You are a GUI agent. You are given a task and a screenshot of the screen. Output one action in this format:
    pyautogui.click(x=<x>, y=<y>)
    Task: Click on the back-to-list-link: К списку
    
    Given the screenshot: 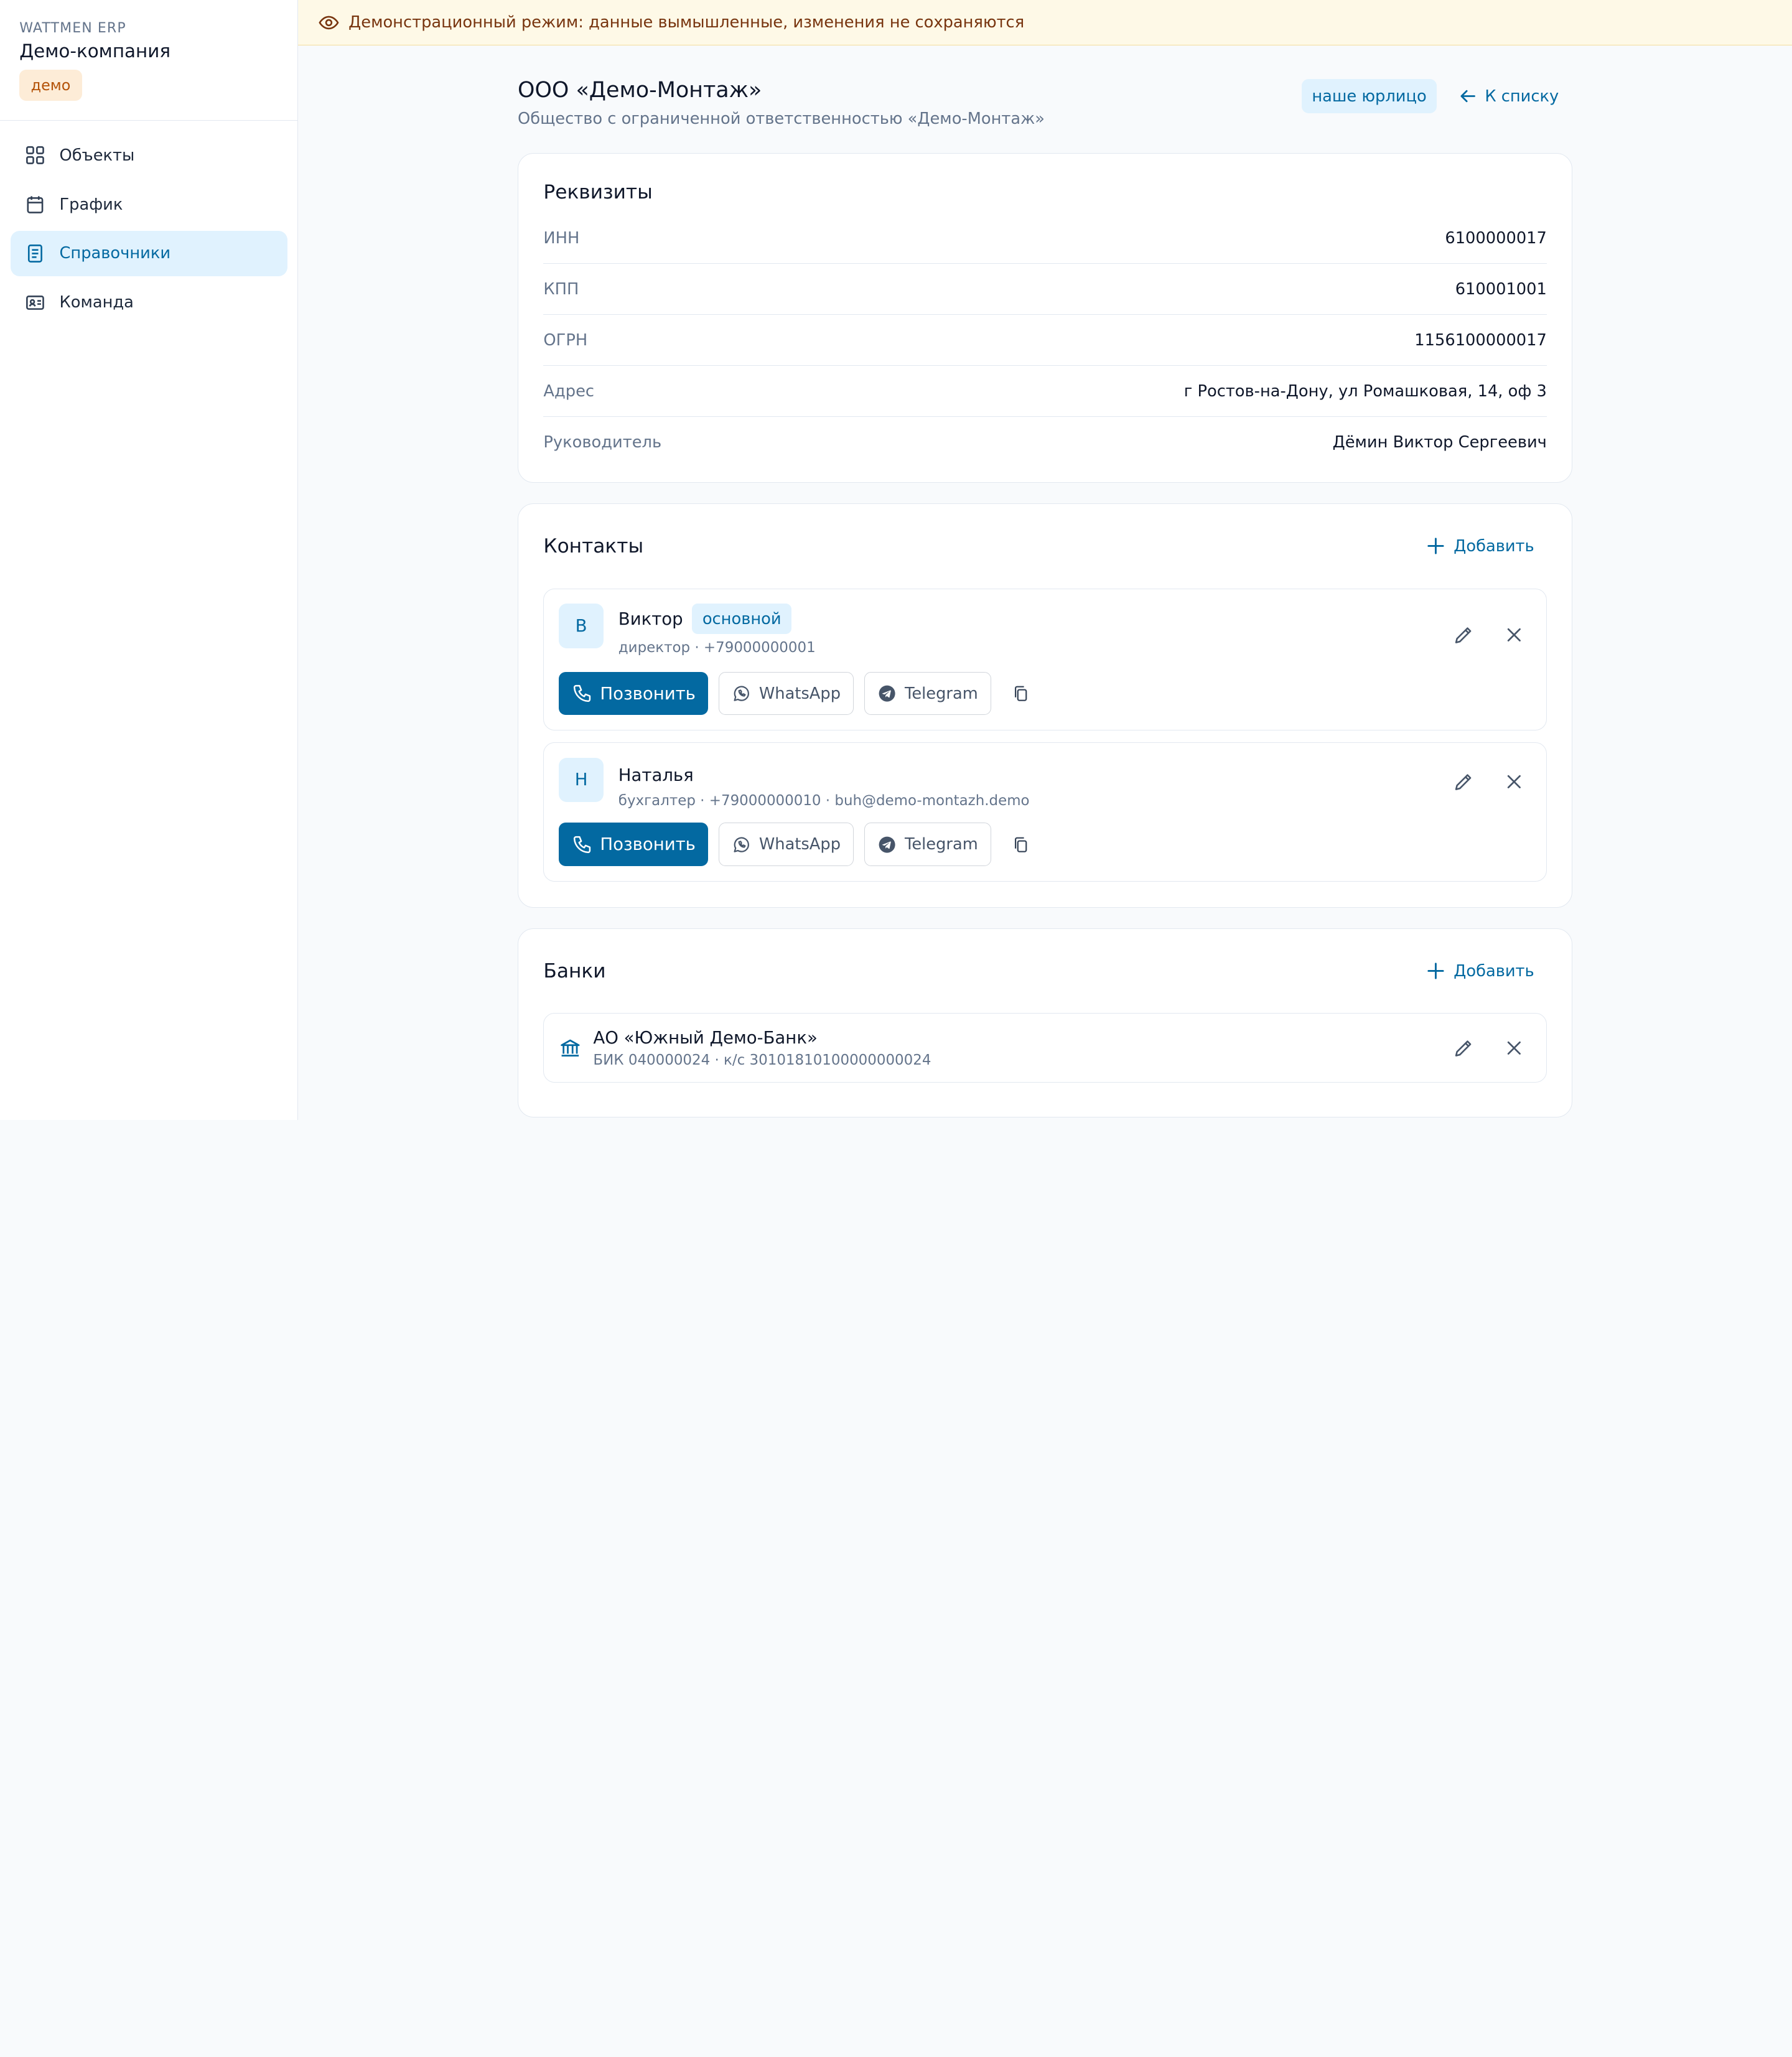 What is the action you would take?
    pyautogui.click(x=1508, y=96)
    